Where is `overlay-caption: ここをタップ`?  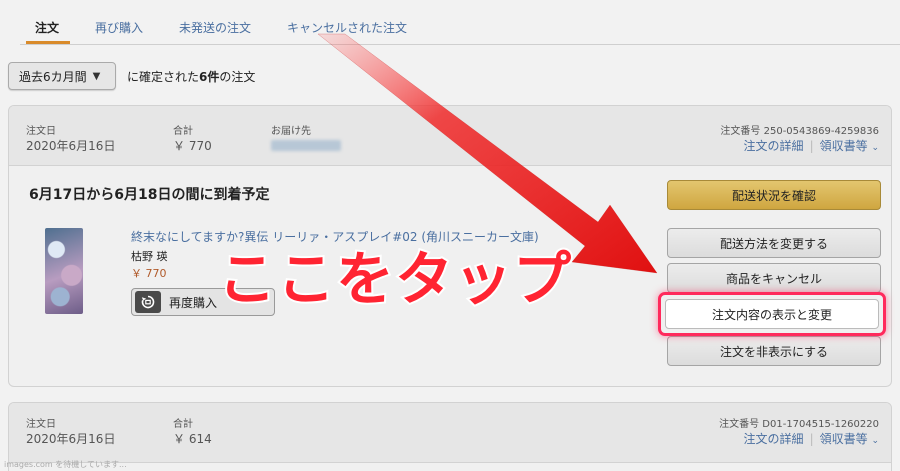 overlay-caption: ここをタップ is located at coordinates (394, 279).